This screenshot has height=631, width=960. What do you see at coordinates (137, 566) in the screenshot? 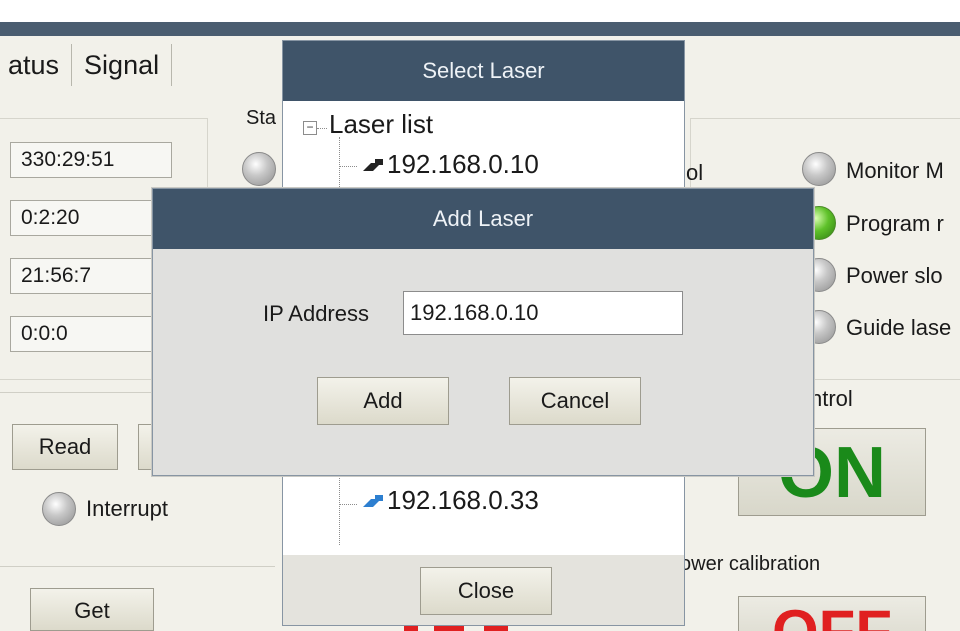
I see `divider` at bounding box center [137, 566].